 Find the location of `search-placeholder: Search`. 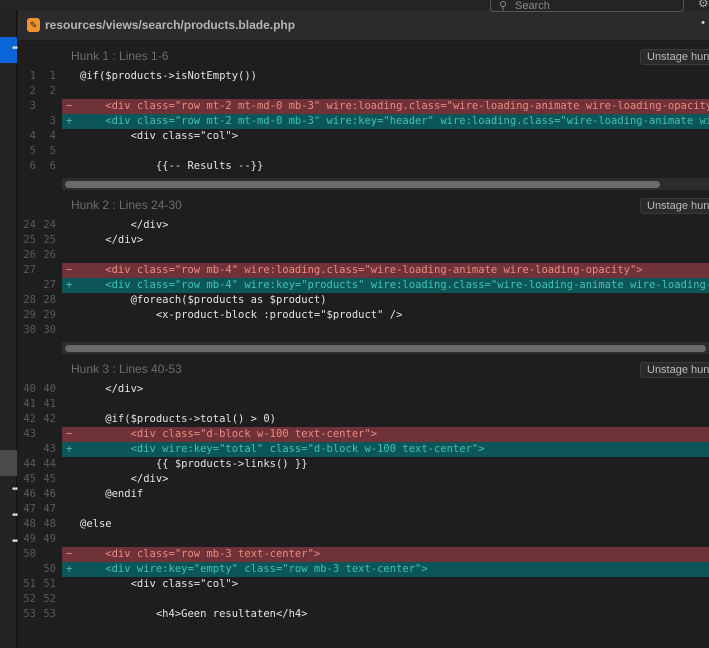

search-placeholder: Search is located at coordinates (532, 6).